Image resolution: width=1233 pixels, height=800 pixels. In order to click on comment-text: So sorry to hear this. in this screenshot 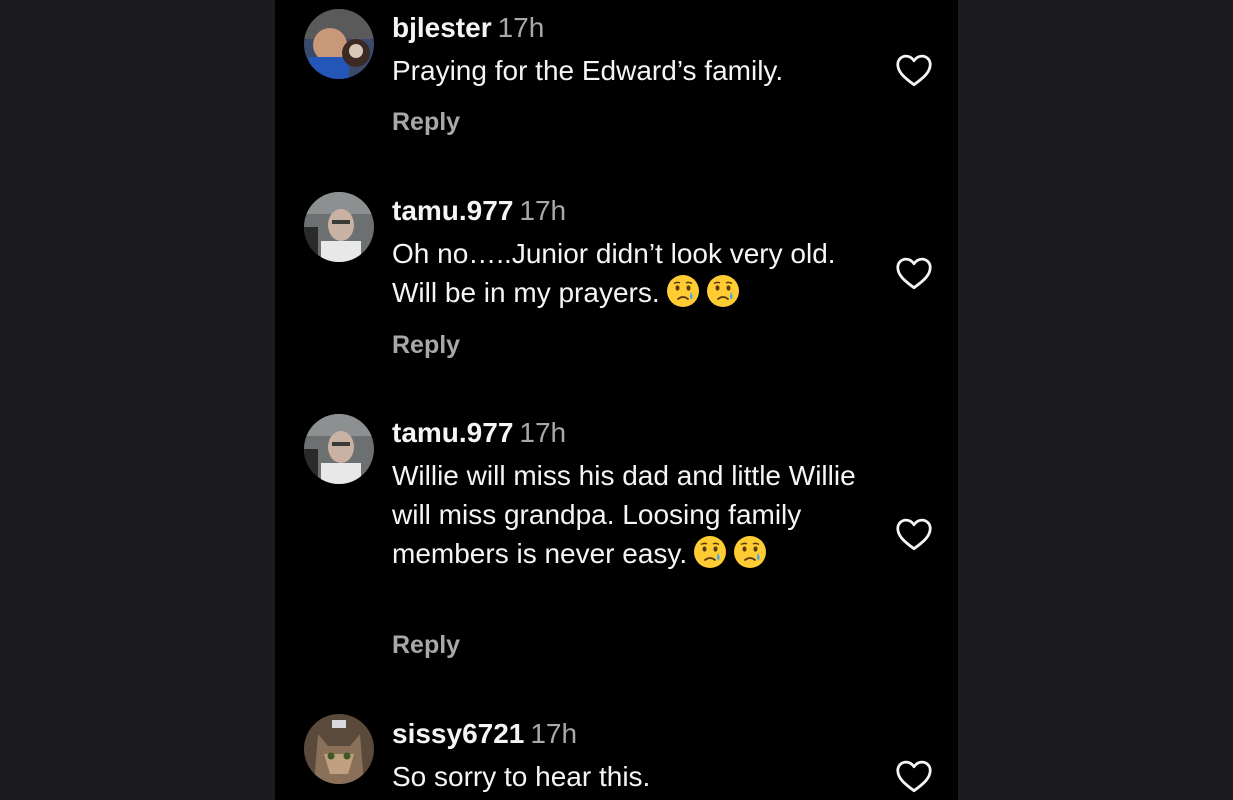, I will do `click(637, 776)`.